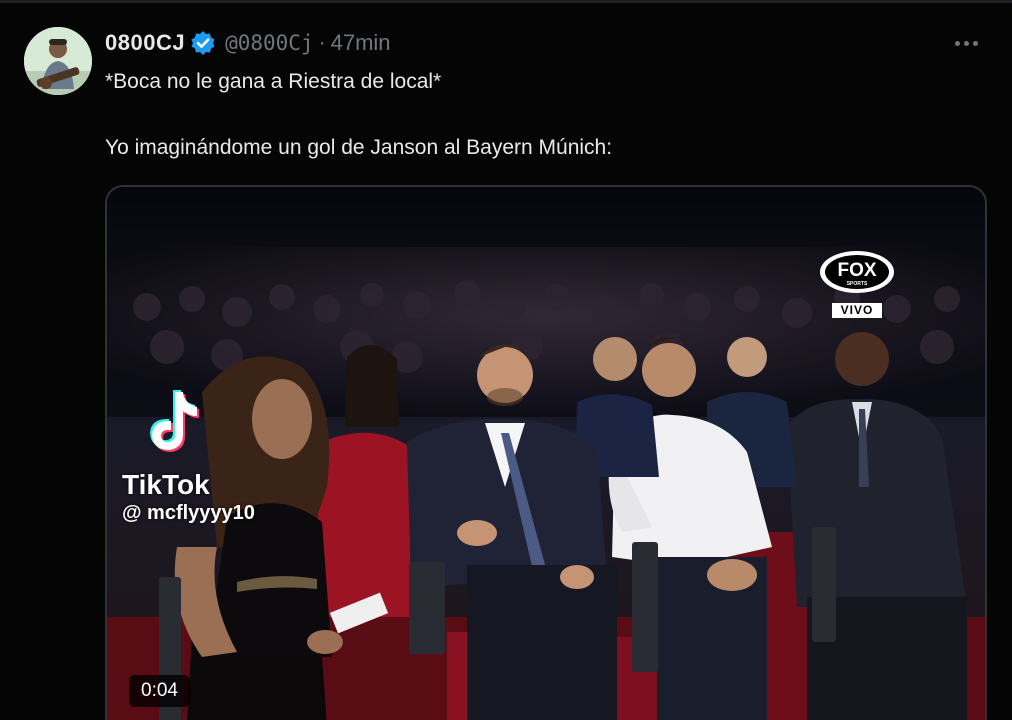  What do you see at coordinates (145, 43) in the screenshot?
I see `display-name: 0800CJ` at bounding box center [145, 43].